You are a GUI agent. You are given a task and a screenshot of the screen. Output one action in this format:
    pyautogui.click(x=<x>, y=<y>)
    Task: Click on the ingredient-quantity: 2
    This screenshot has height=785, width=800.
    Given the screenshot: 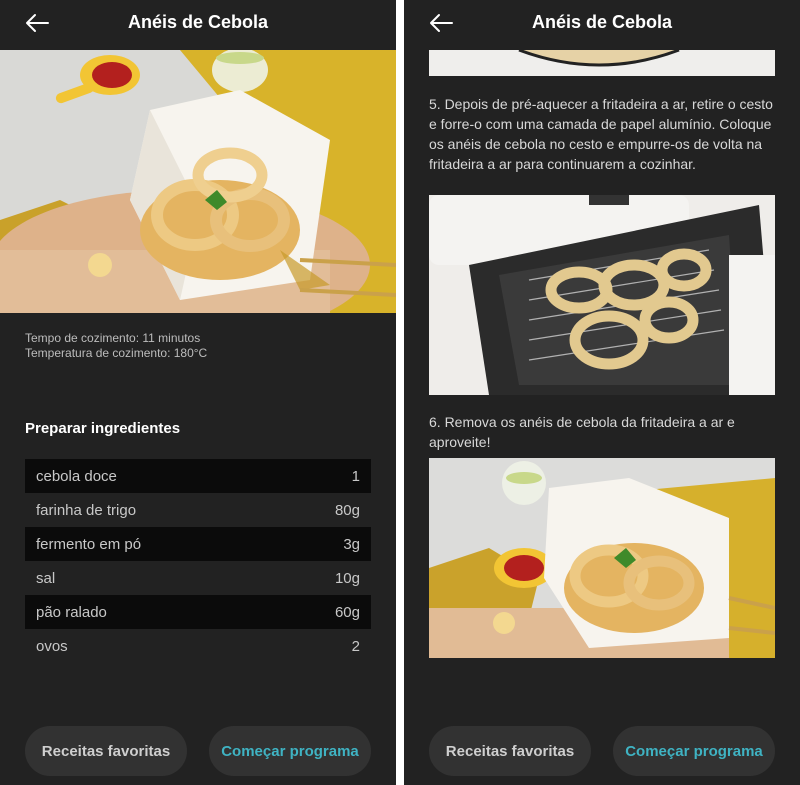 What is the action you would take?
    pyautogui.click(x=355, y=646)
    